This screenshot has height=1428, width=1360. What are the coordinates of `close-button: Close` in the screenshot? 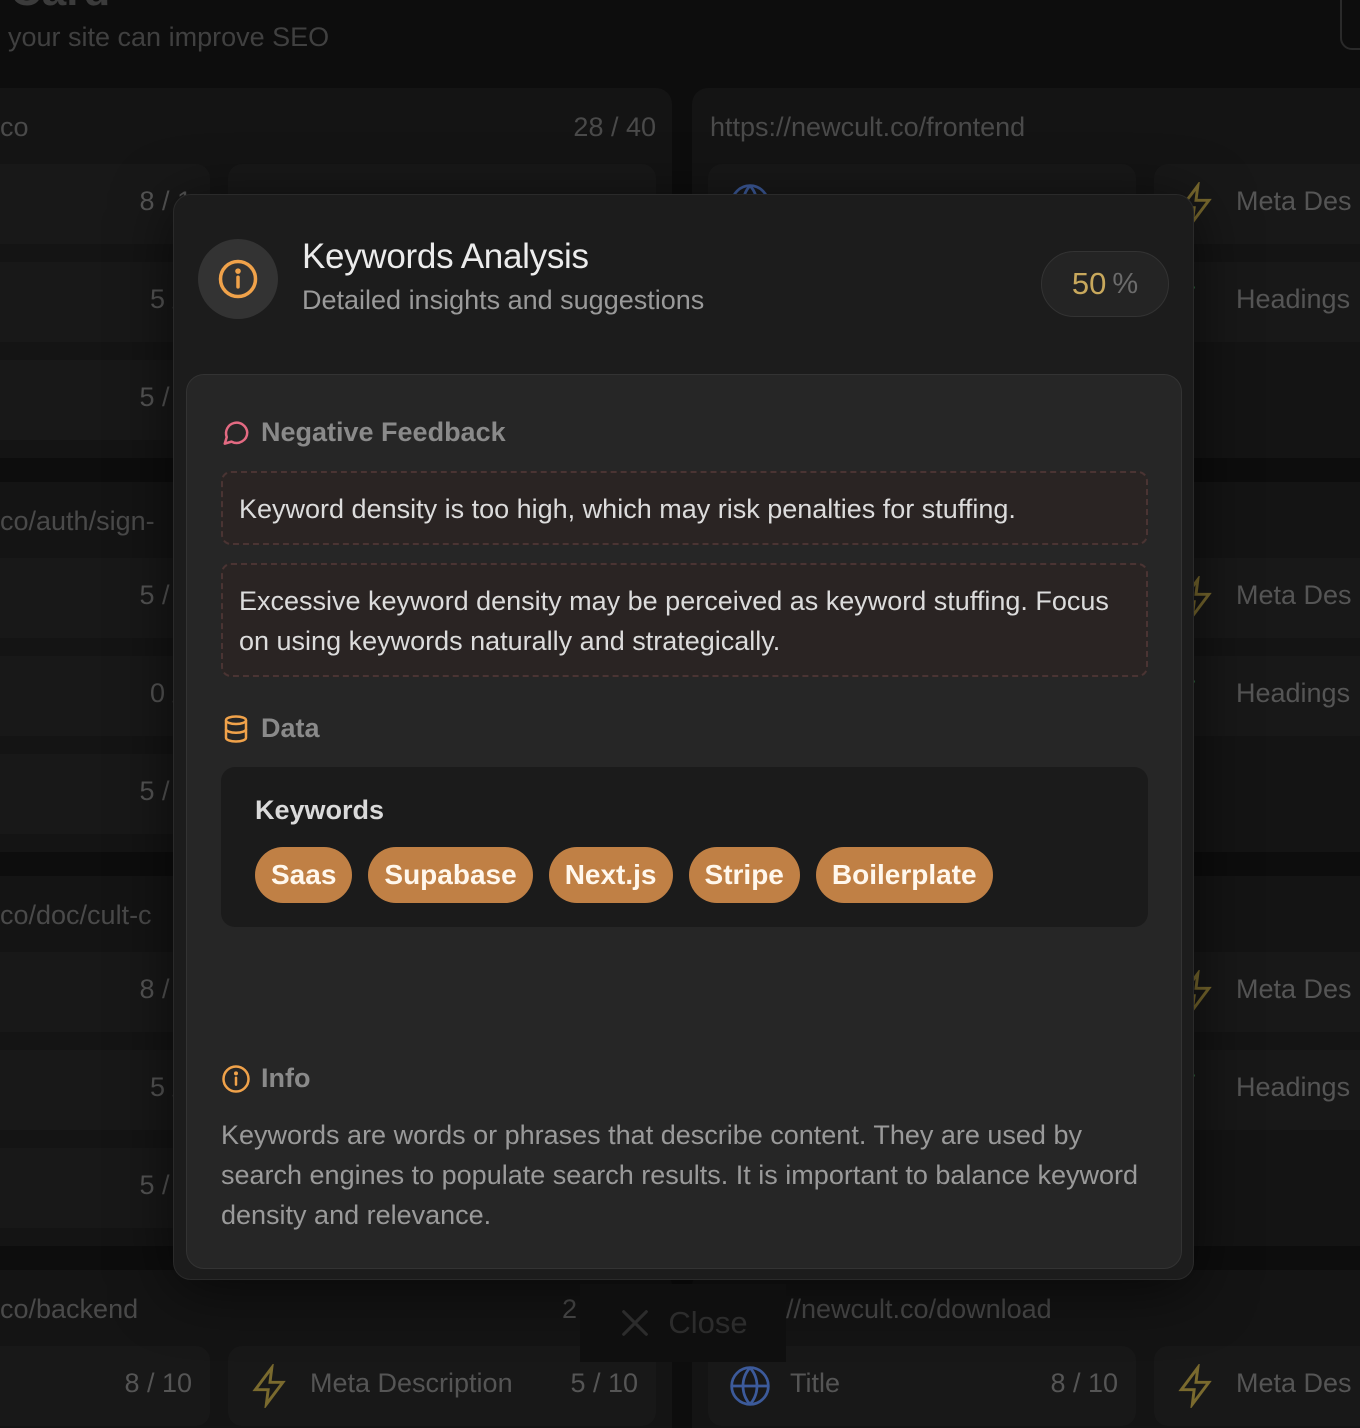 It's located at (683, 1323).